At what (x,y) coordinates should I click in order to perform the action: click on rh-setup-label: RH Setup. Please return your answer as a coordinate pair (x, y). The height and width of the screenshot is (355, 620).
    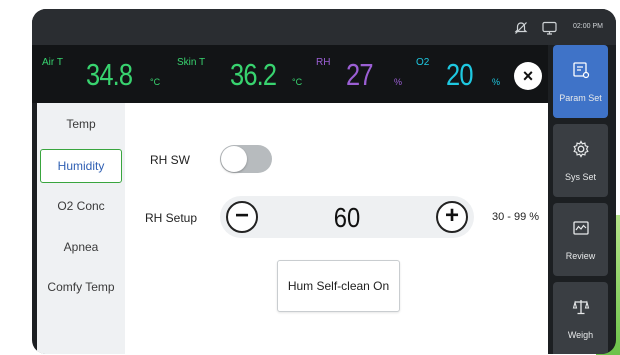
    Looking at the image, I should click on (171, 218).